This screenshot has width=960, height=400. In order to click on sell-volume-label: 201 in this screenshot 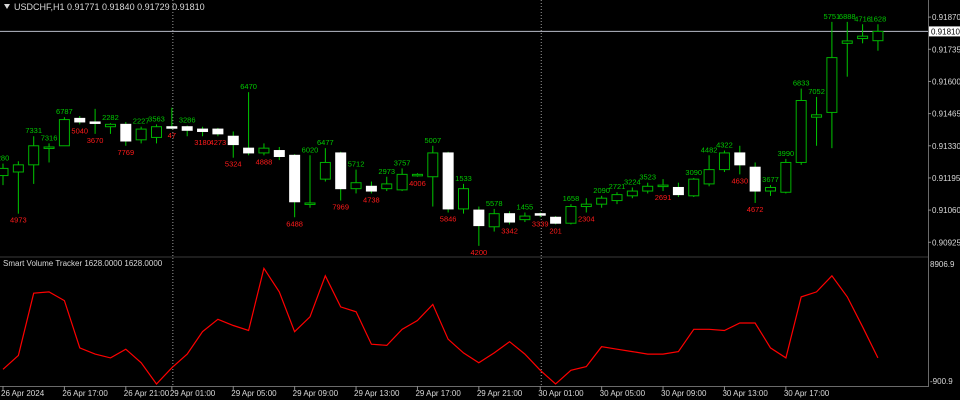, I will do `click(555, 230)`.